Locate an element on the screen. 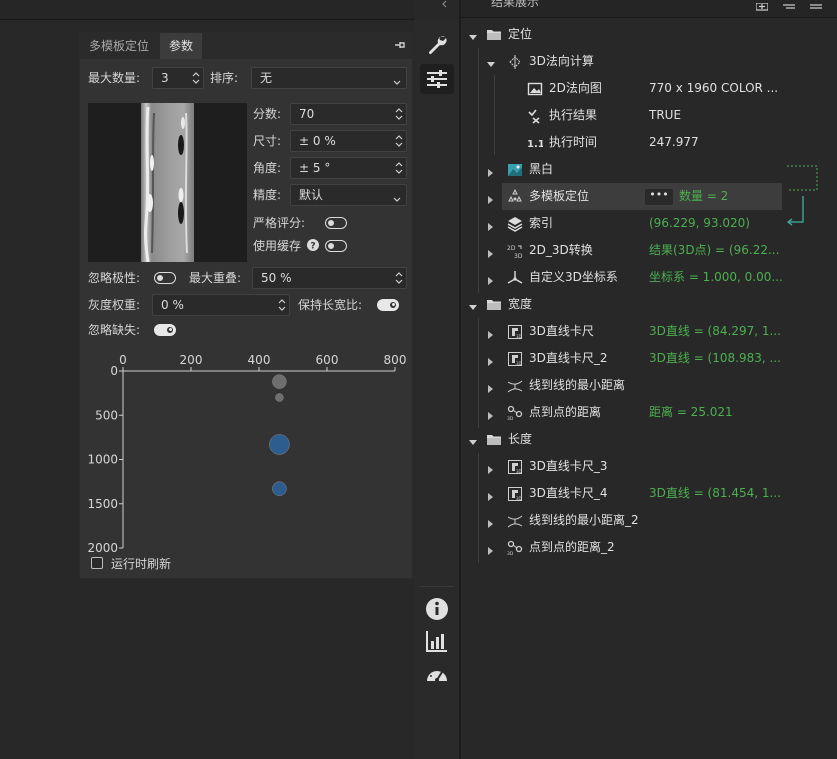 Image resolution: width=837 pixels, height=759 pixels. chevron-down-icon is located at coordinates (397, 80).